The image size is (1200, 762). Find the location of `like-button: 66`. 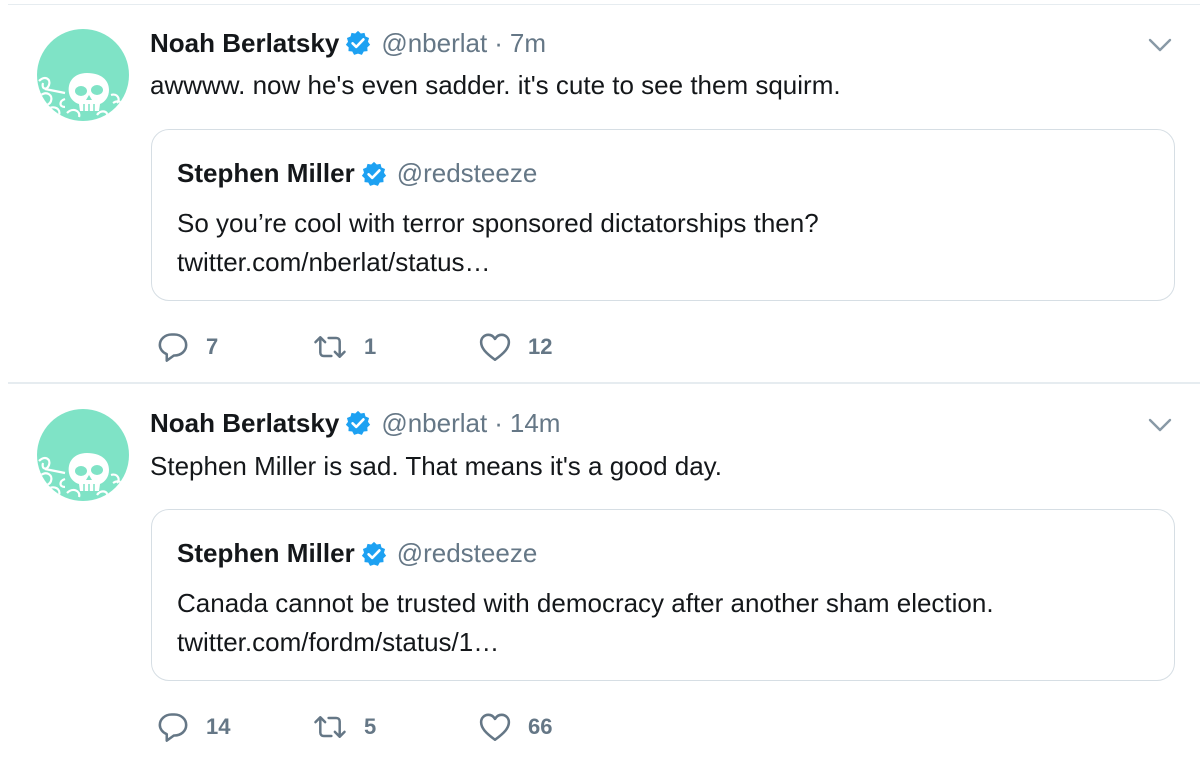

like-button: 66 is located at coordinates (515, 727).